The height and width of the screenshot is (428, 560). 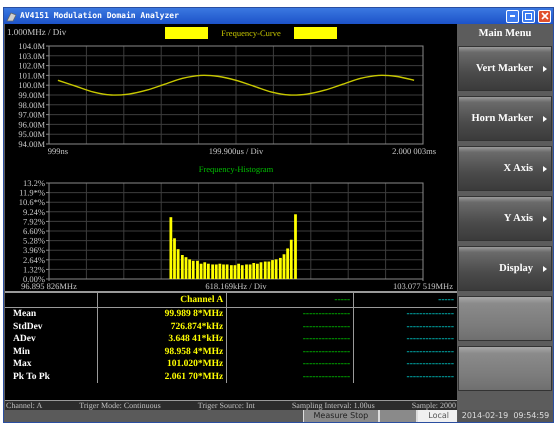 I want to click on menu-title: Main Menu, so click(x=505, y=34).